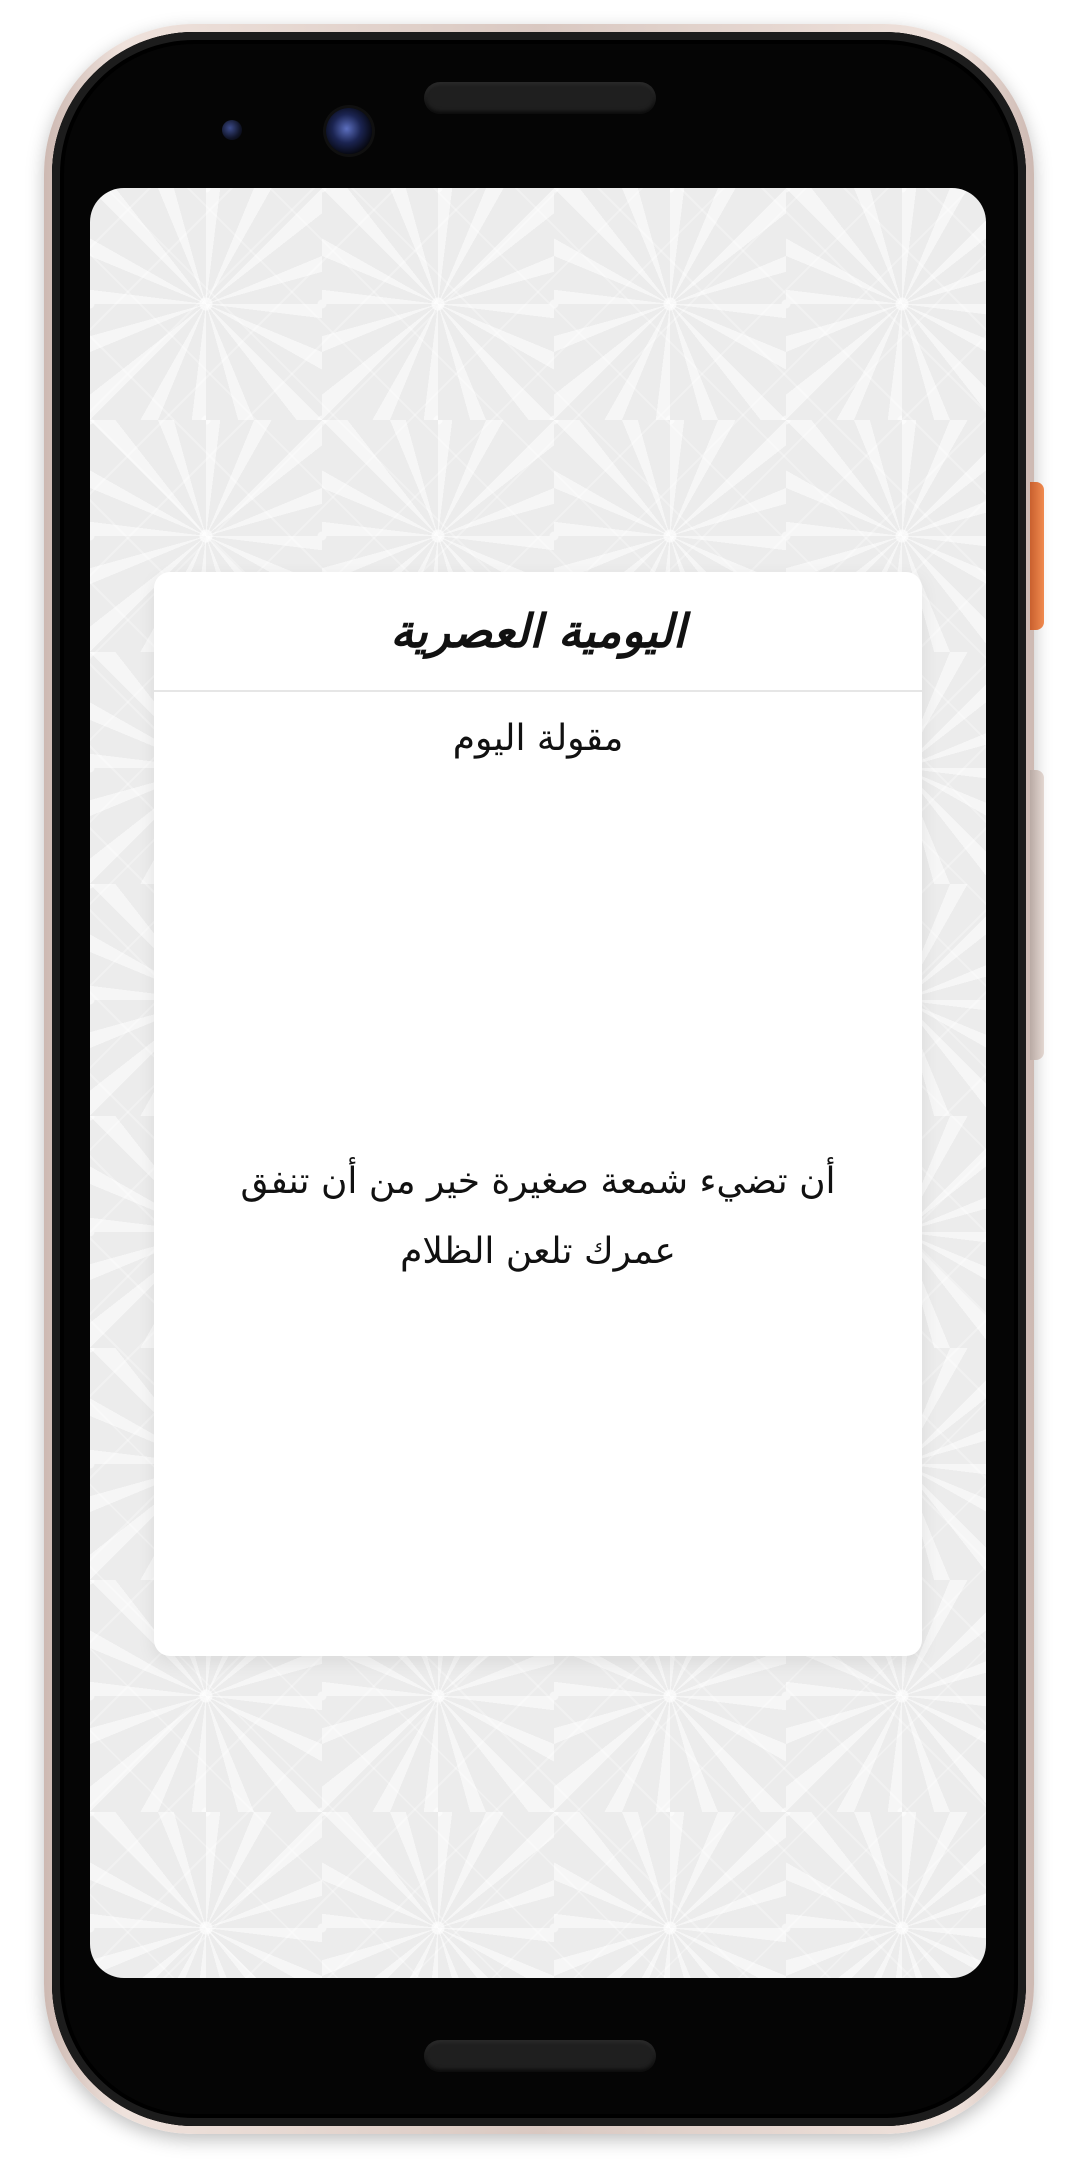 The width and height of the screenshot is (1080, 2160). Describe the element at coordinates (1037, 556) in the screenshot. I see `power-button` at that location.